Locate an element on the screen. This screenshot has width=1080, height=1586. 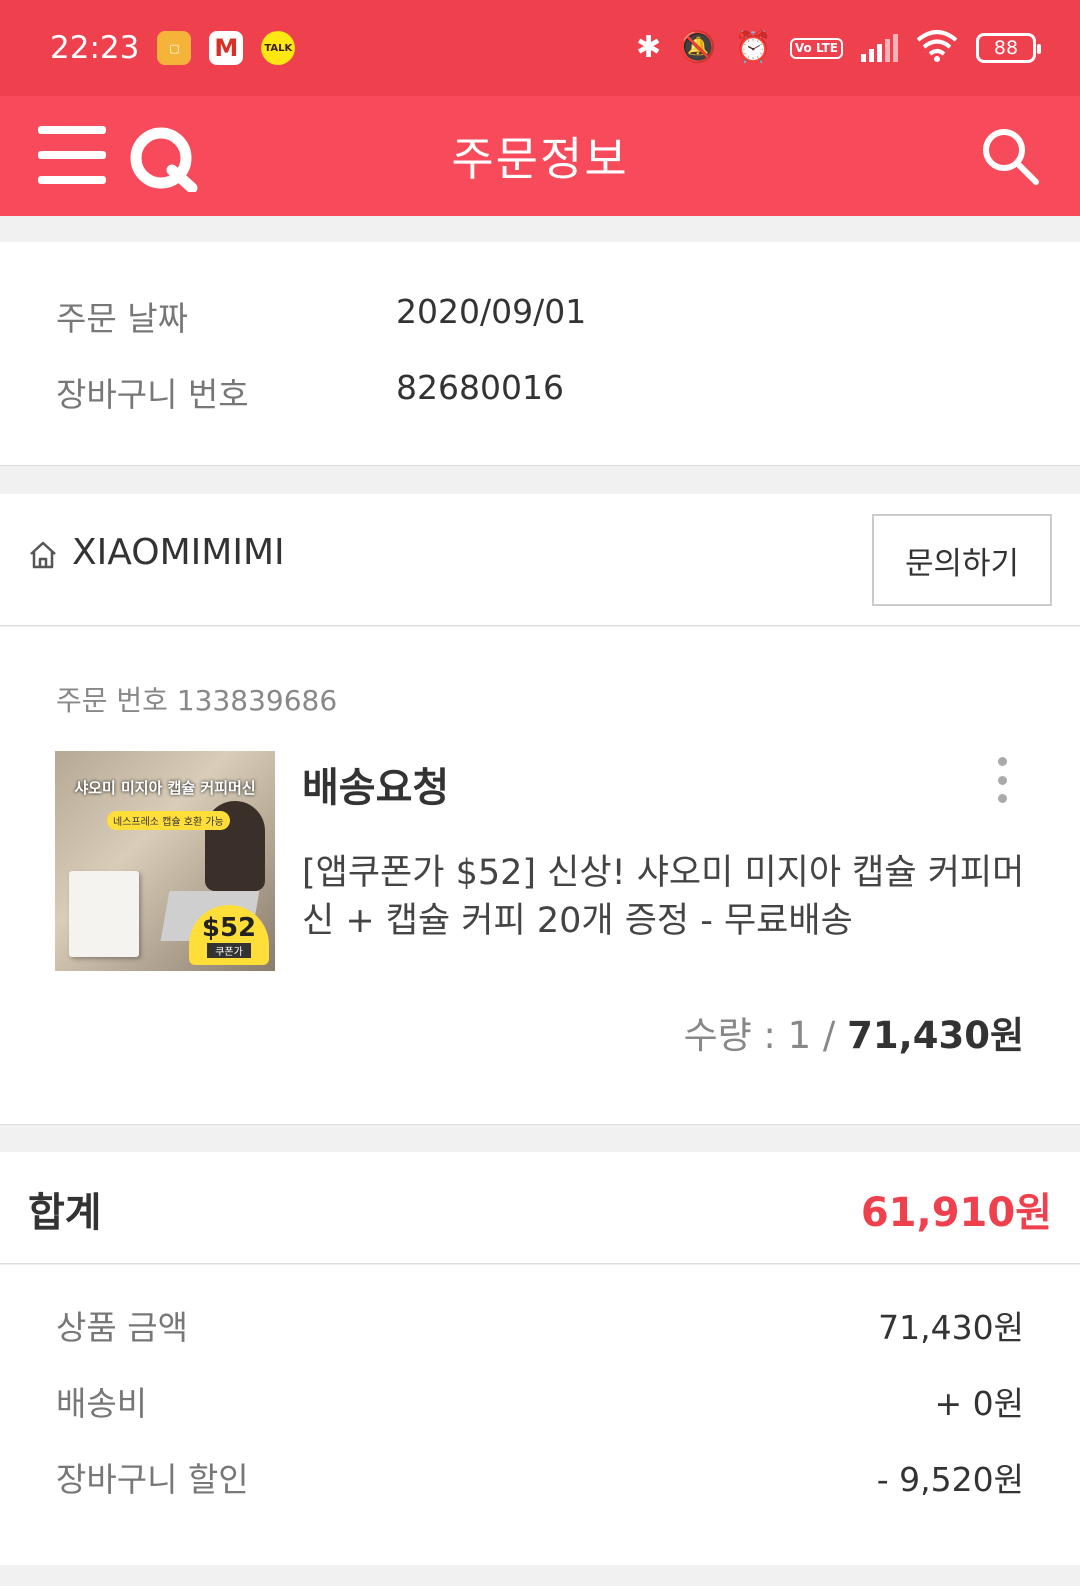
app-bar: 주문정보 is located at coordinates (540, 156).